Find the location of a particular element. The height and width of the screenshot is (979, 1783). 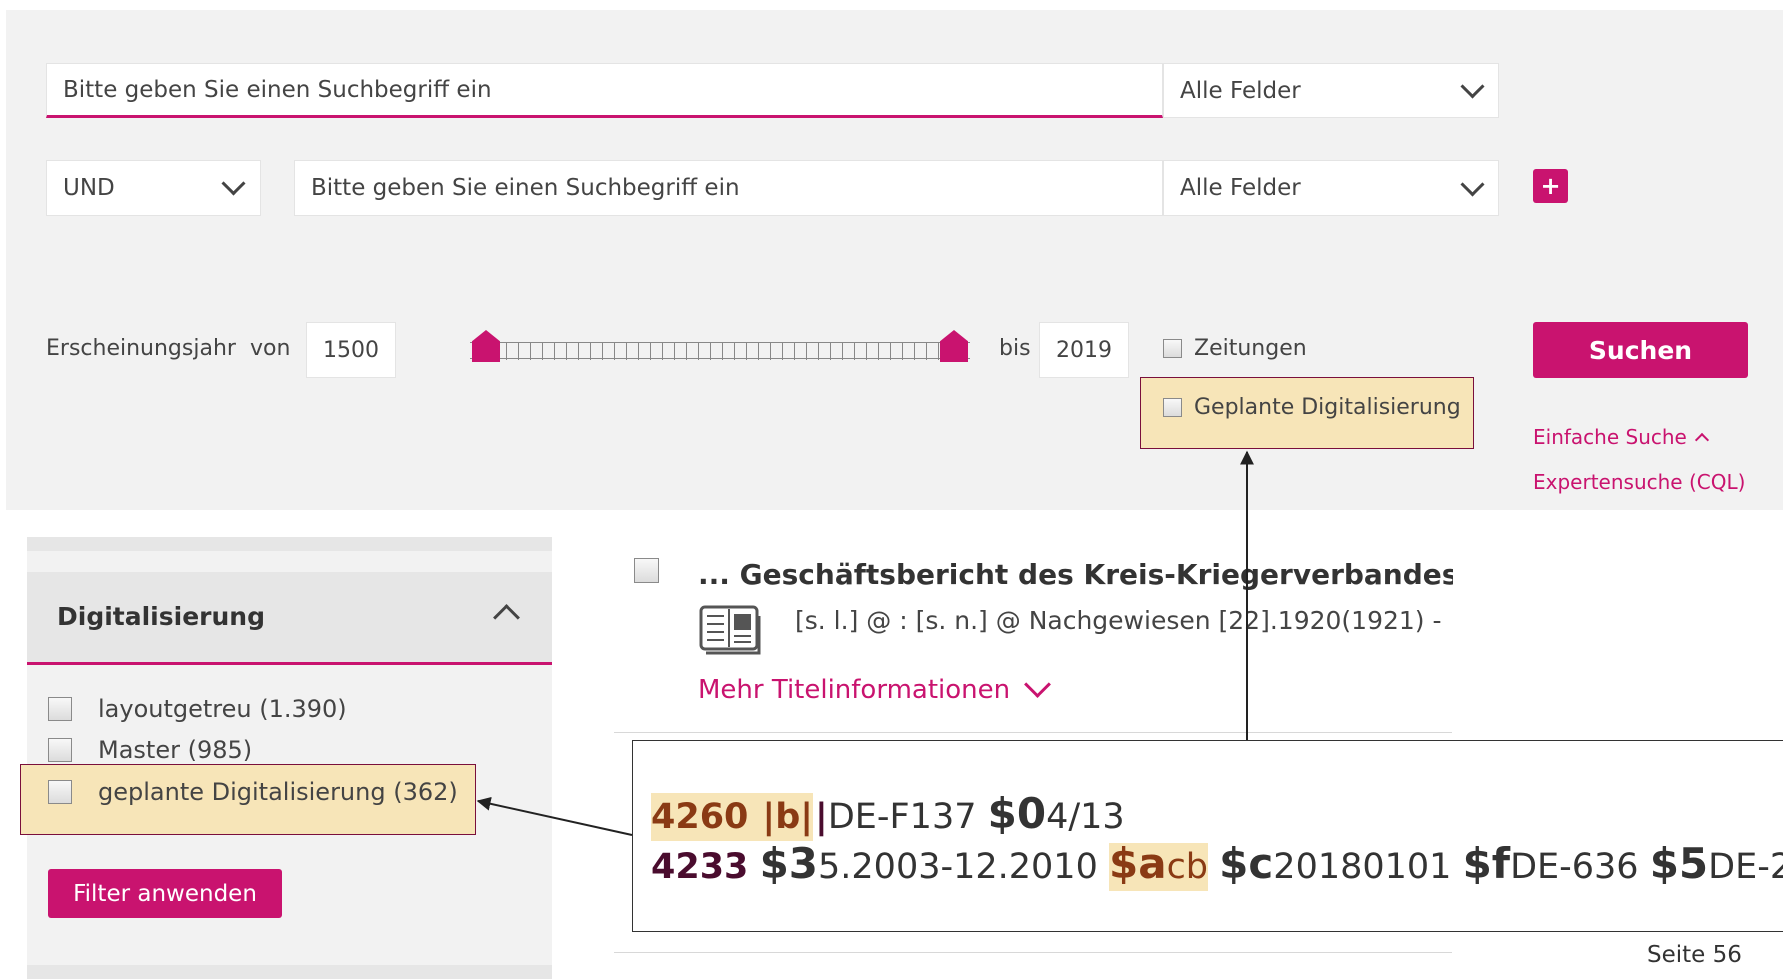

page-number: Seite 56 is located at coordinates (1694, 955).